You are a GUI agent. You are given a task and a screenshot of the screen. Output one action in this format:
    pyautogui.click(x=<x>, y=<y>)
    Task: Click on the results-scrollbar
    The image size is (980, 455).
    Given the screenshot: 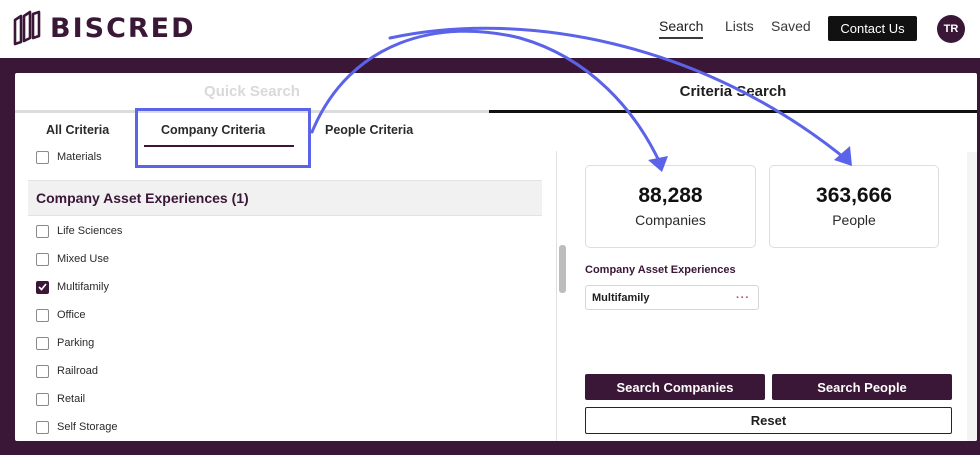 What is the action you would take?
    pyautogui.click(x=972, y=296)
    